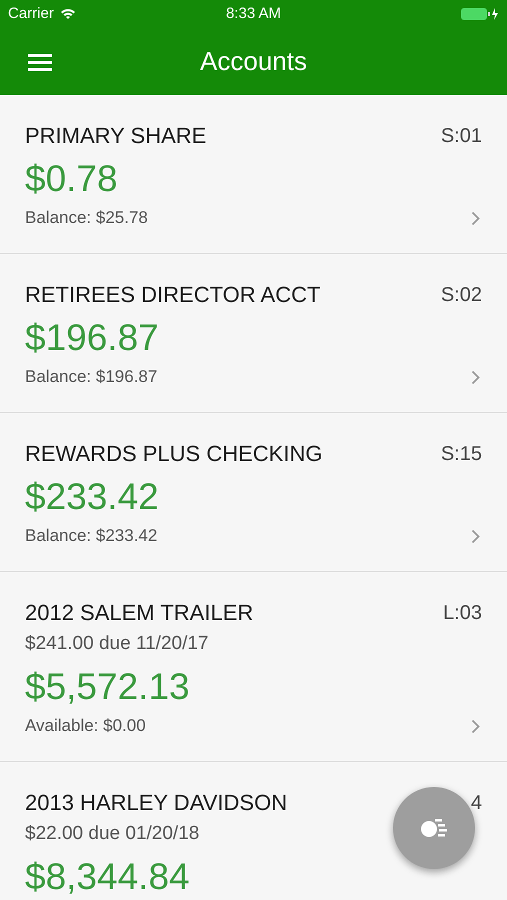  I want to click on balance-label: Available: $0.00, so click(85, 726).